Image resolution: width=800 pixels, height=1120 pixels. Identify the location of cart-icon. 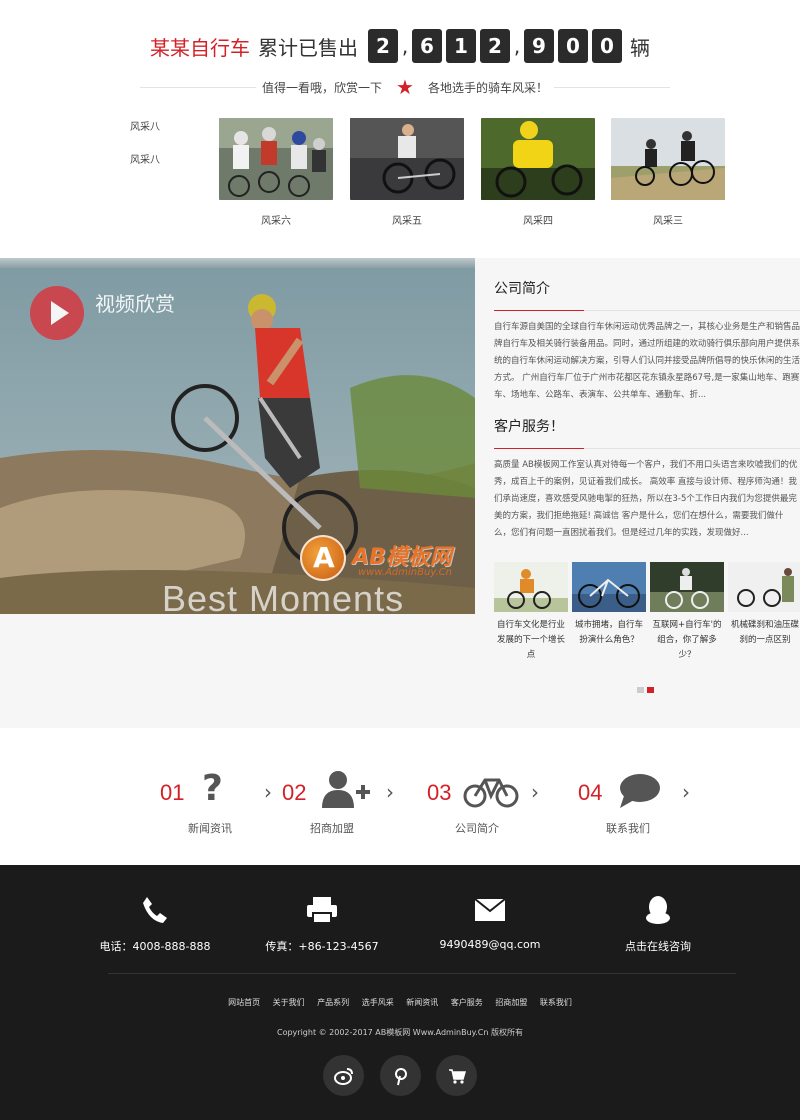
(457, 1076).